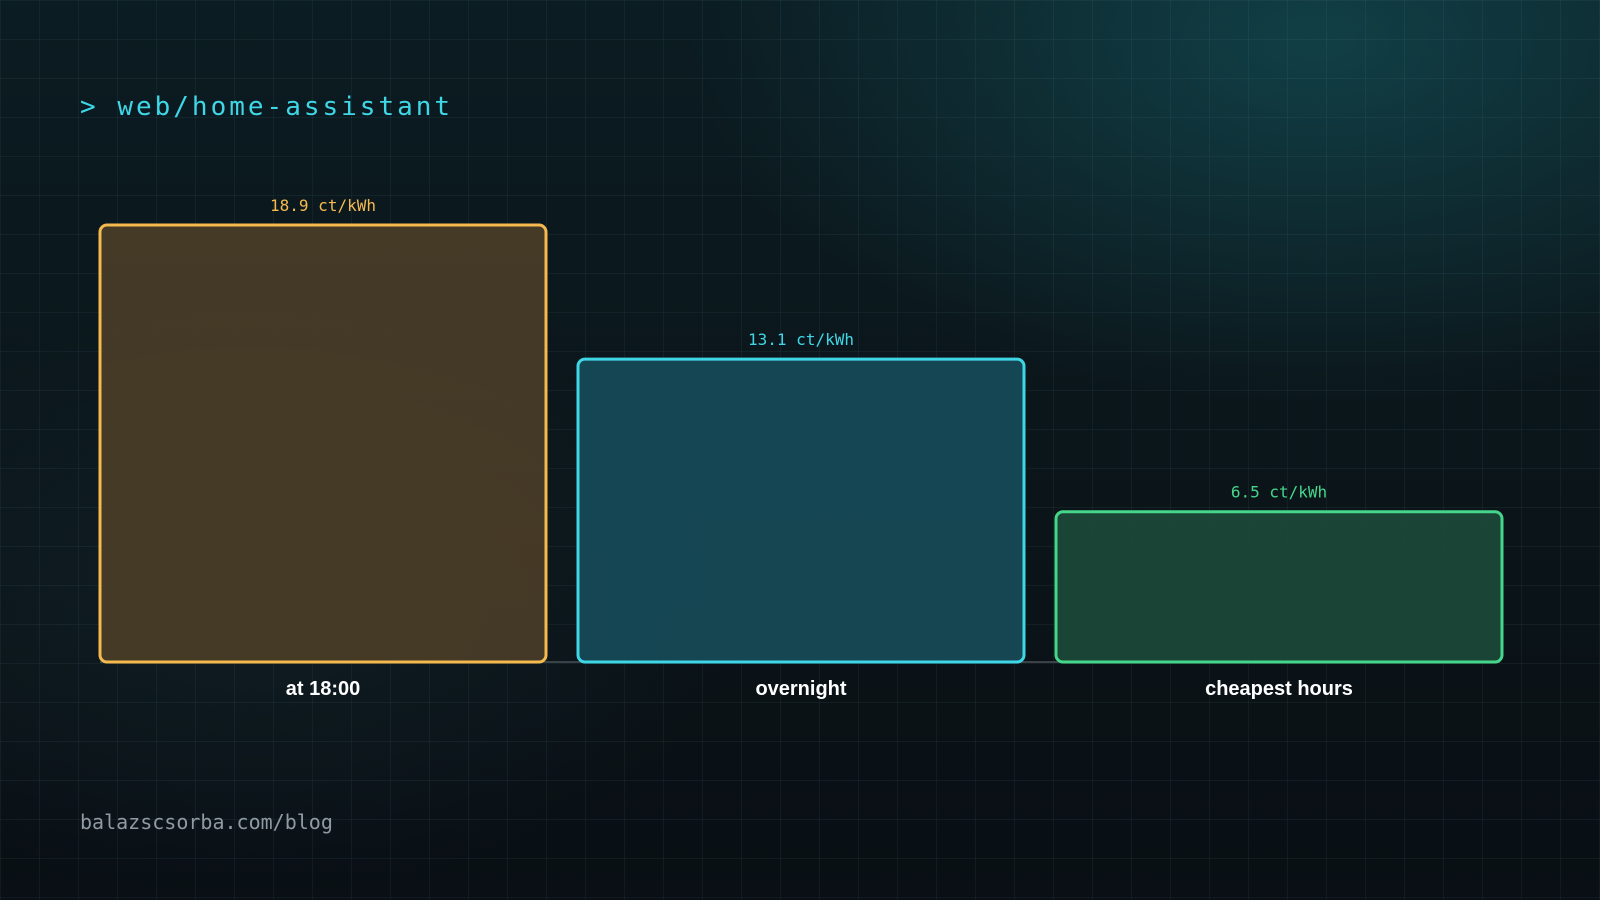  Describe the element at coordinates (801, 339) in the screenshot. I see `chart-value-label: 13.1 ct/kWh` at that location.